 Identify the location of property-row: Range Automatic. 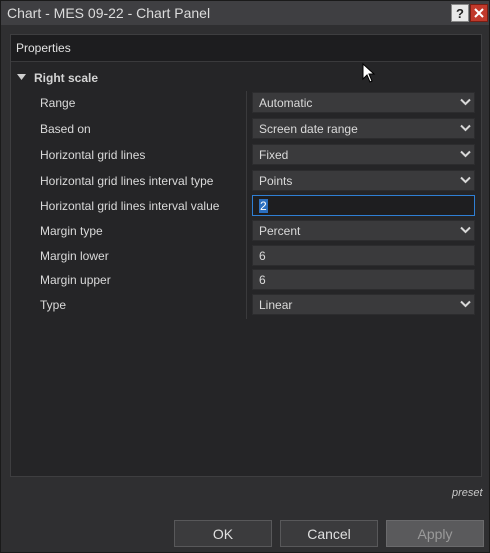
(246, 103).